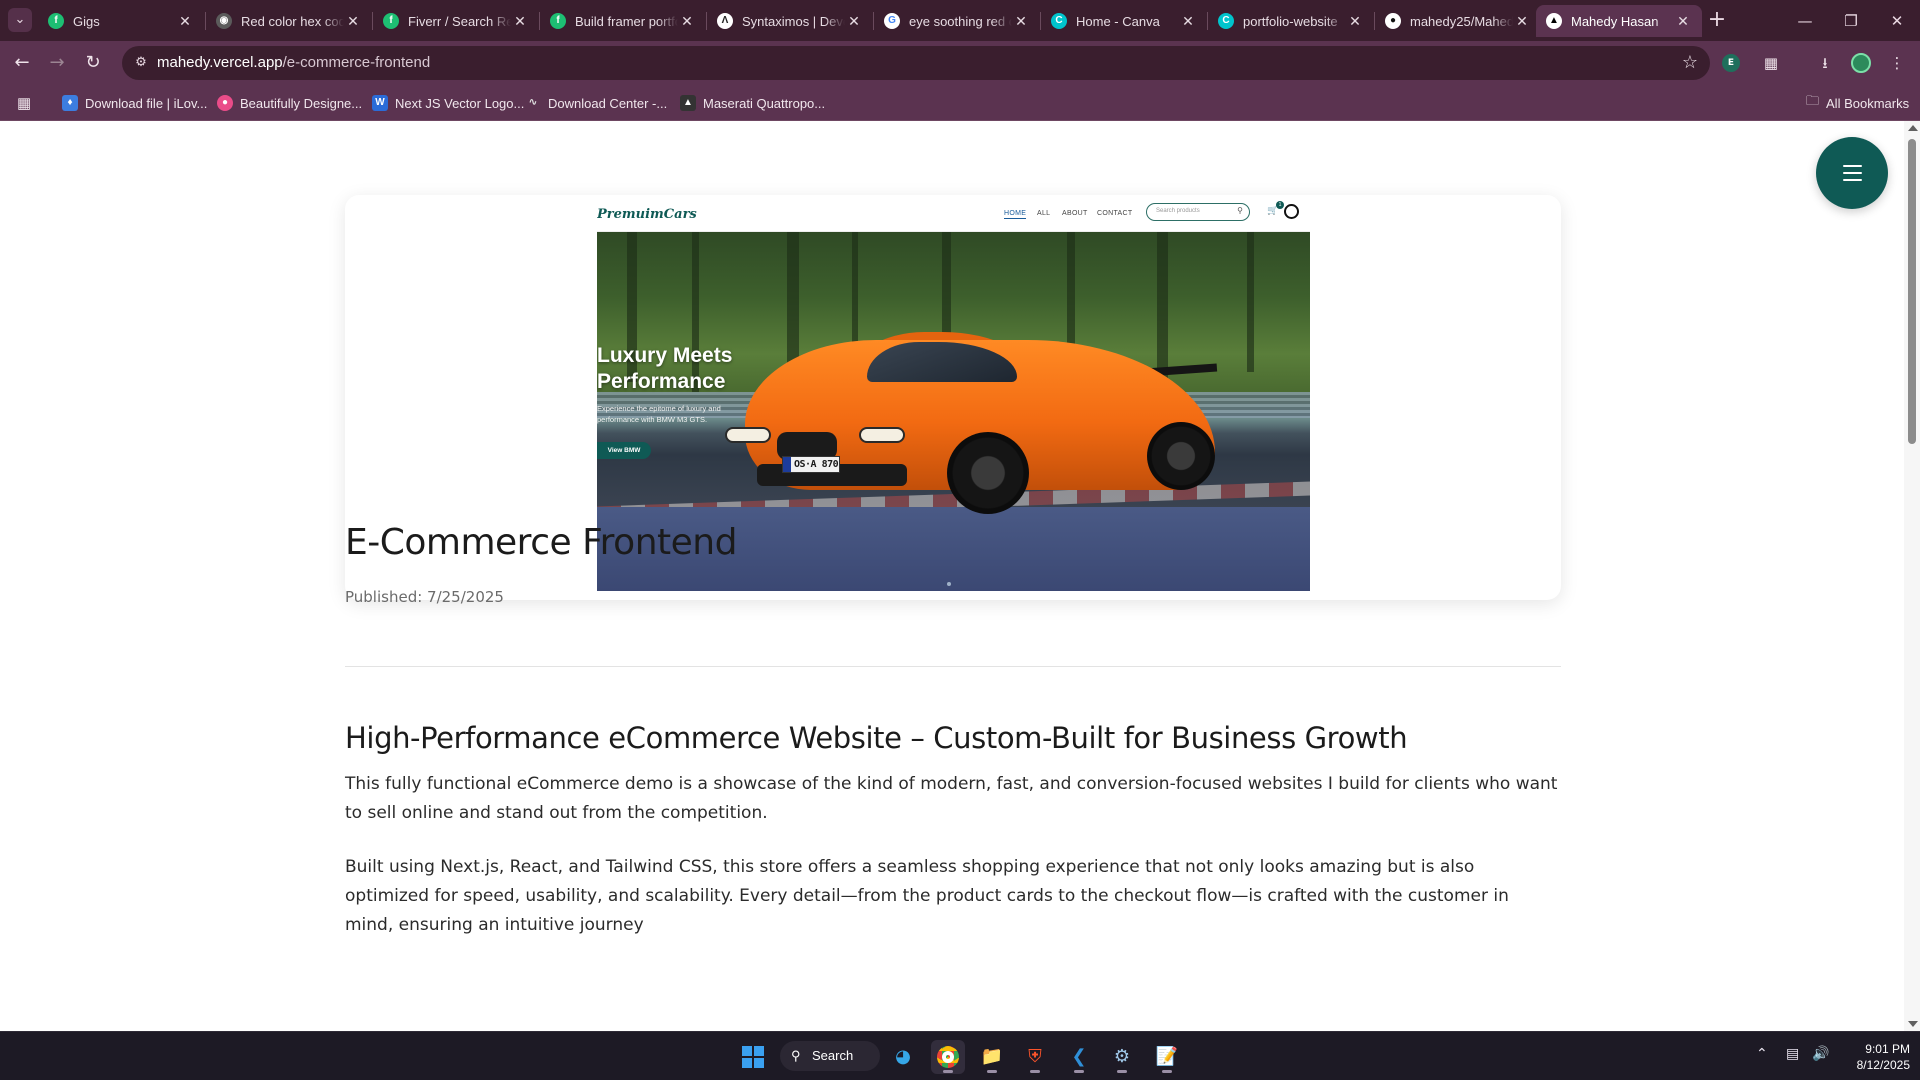  I want to click on restore-button: ❐, so click(1851, 21).